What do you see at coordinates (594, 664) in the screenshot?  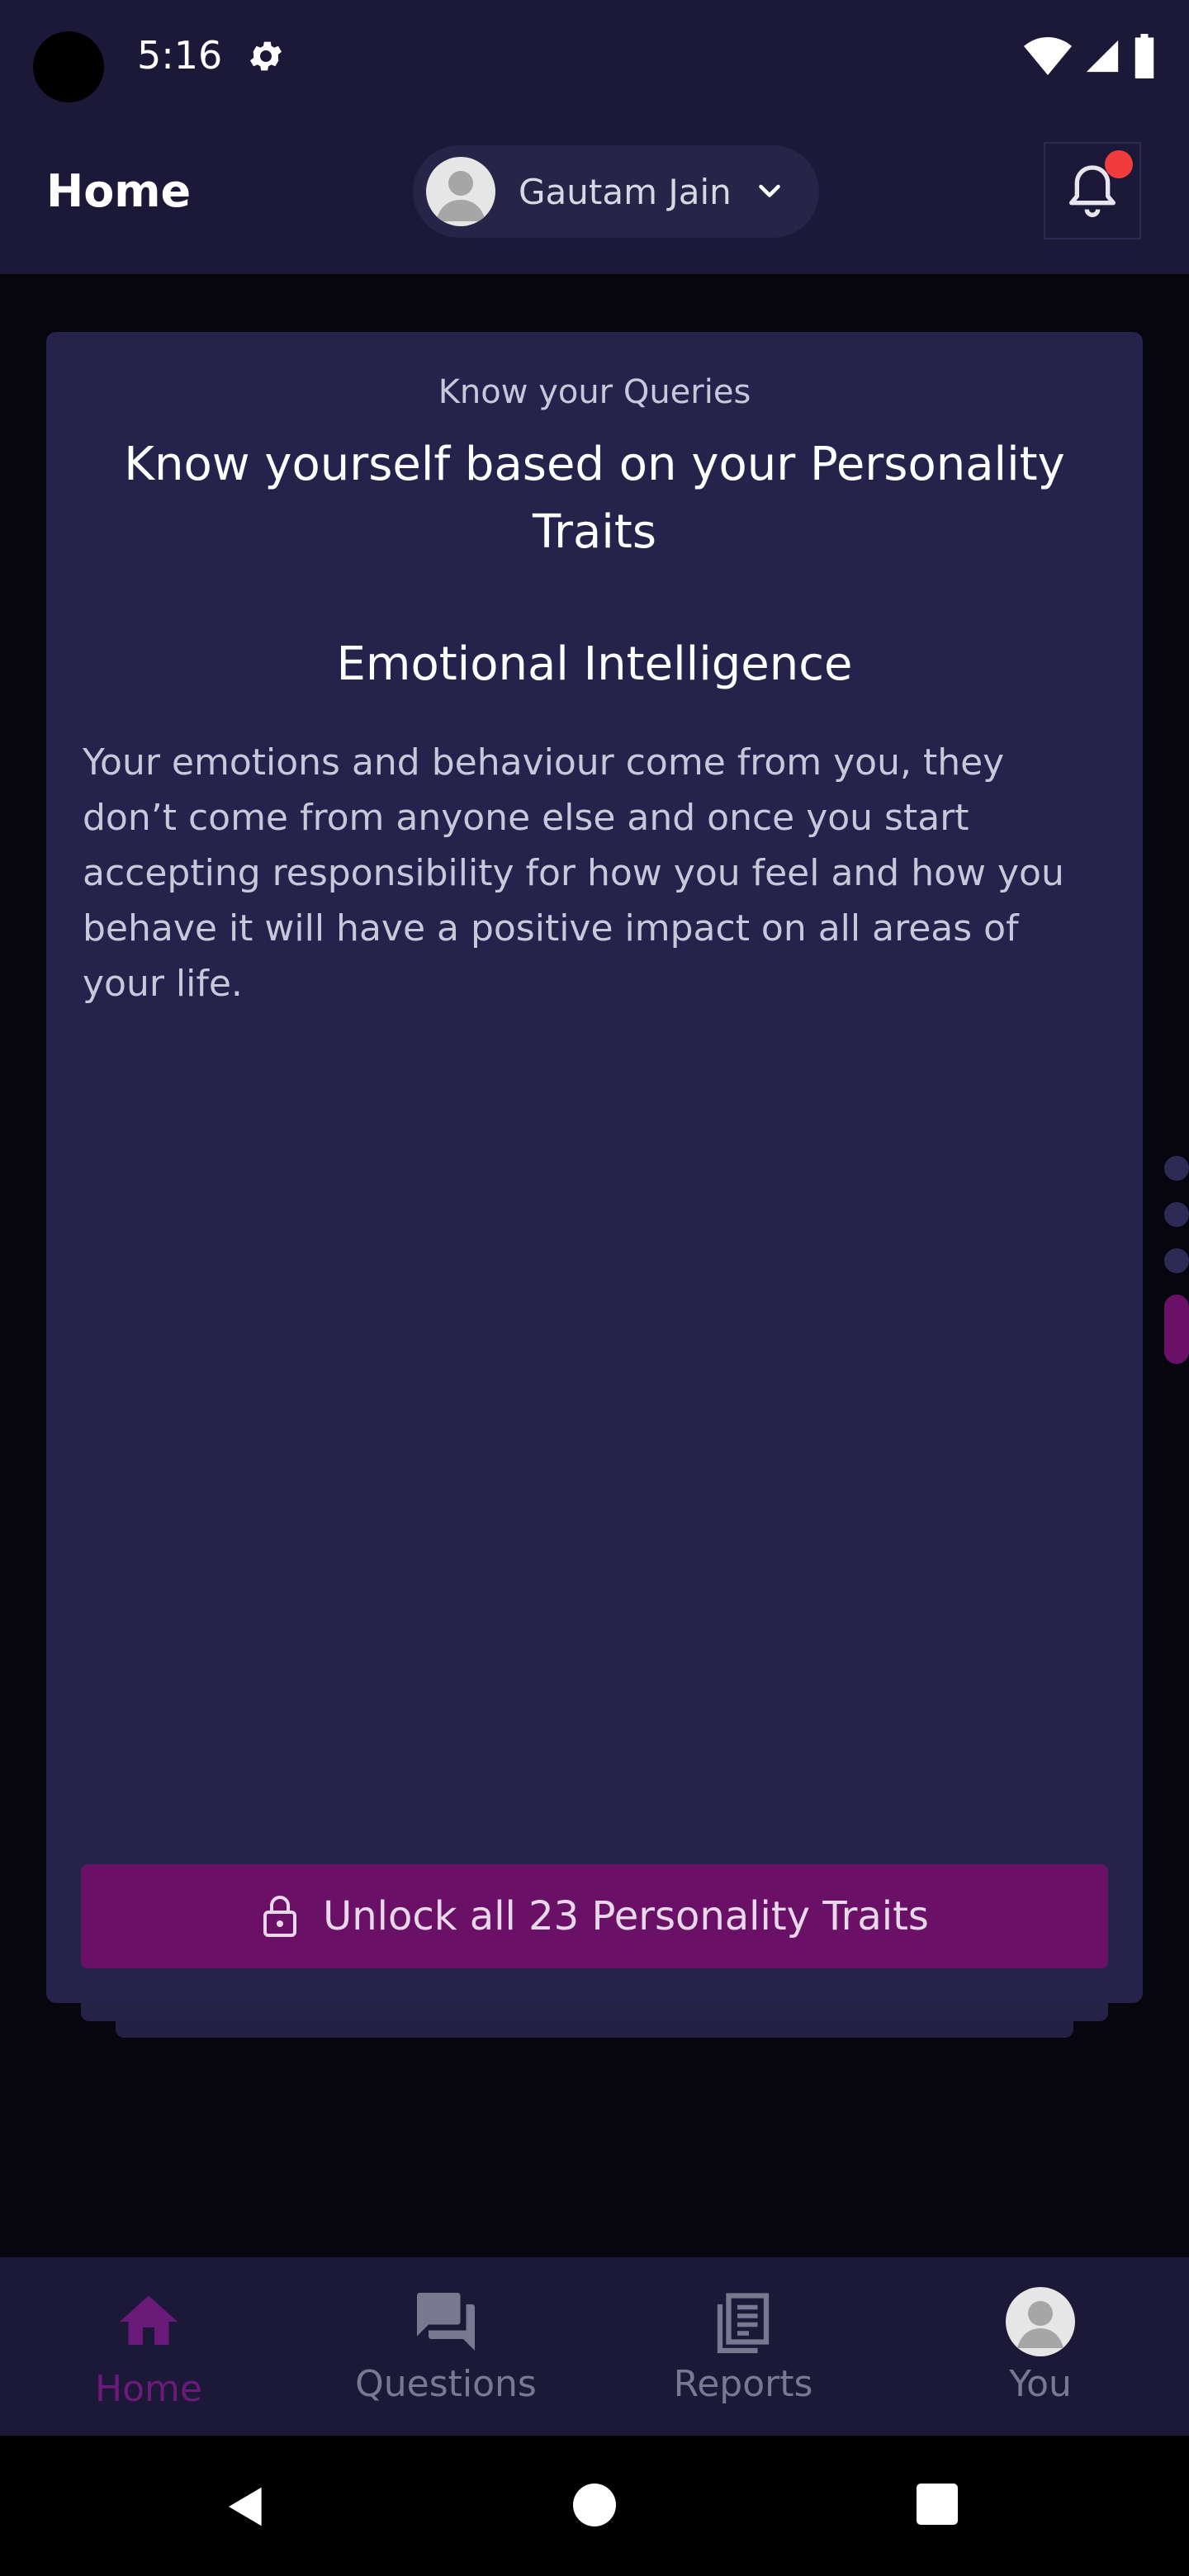 I see `trait-title: Emotional Intelligence` at bounding box center [594, 664].